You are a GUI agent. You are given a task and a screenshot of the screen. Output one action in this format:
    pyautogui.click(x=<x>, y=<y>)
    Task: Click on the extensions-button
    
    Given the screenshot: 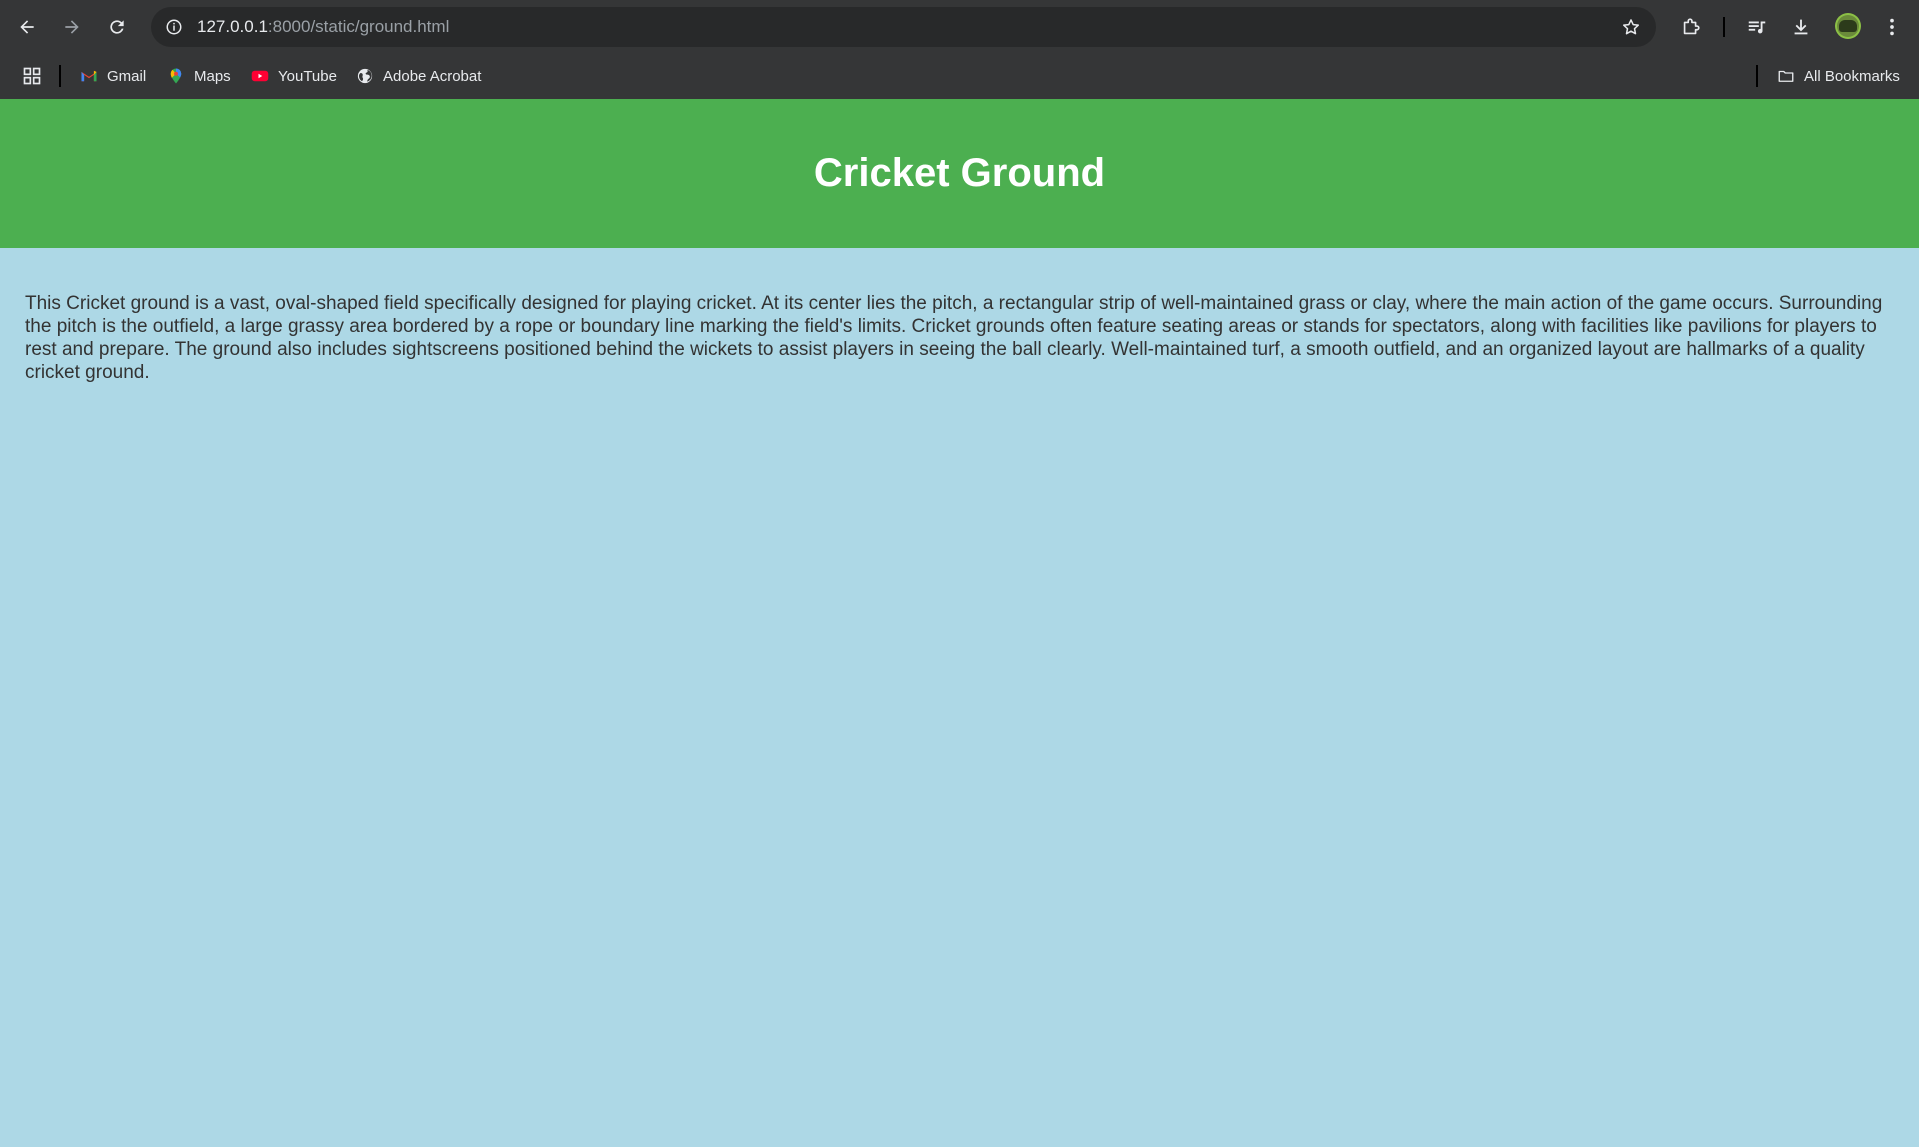 What is the action you would take?
    pyautogui.click(x=1691, y=27)
    